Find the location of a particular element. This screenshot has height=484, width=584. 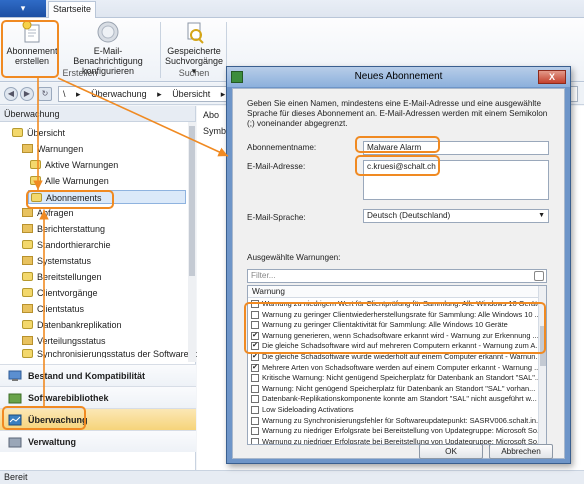

client-ops-icon is located at coordinates (27, 292).